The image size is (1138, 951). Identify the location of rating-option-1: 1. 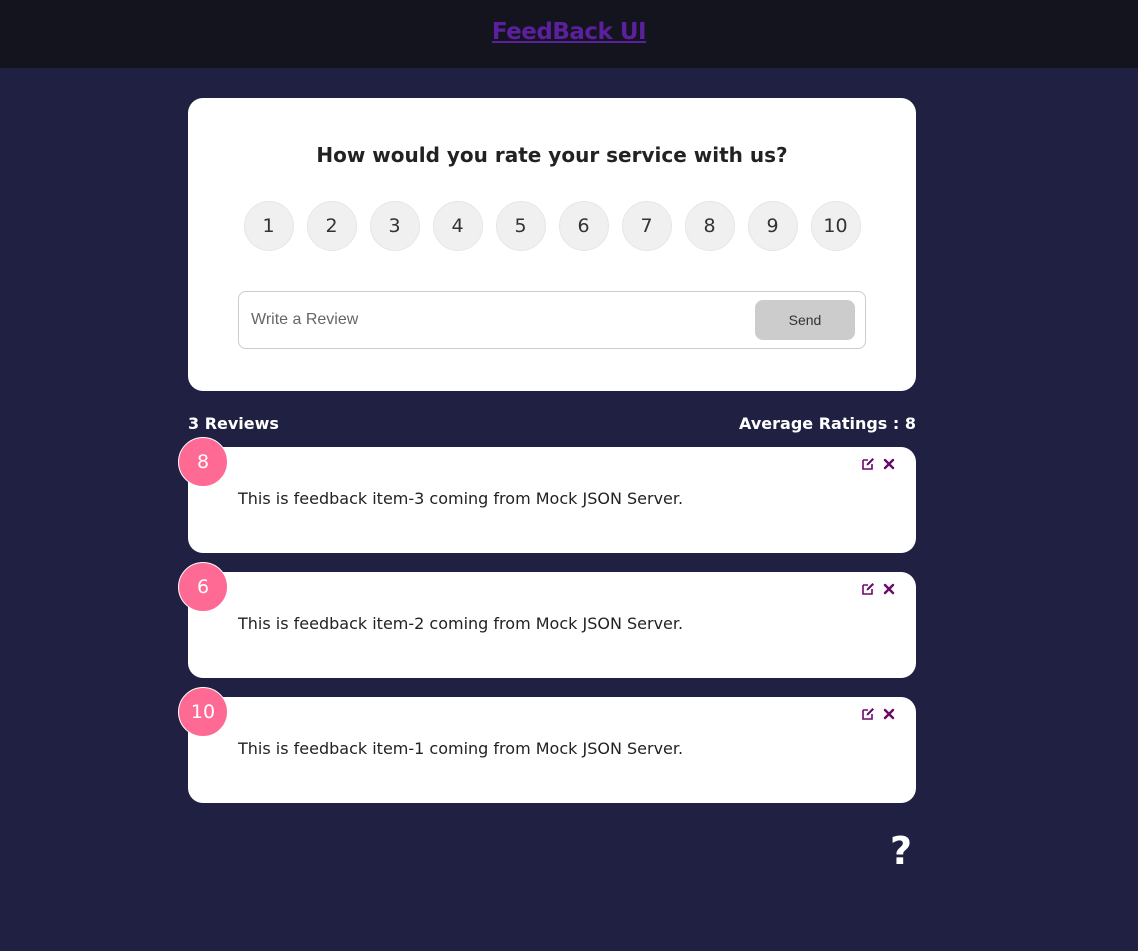
(268, 226).